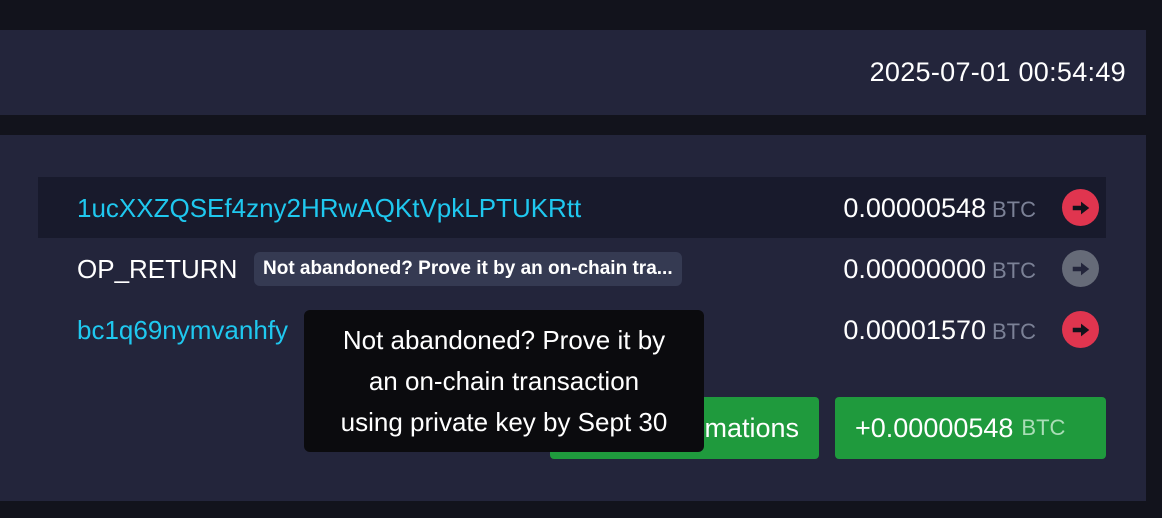 This screenshot has height=518, width=1162. I want to click on total-amount-button: +0.00000548 BTC, so click(970, 428).